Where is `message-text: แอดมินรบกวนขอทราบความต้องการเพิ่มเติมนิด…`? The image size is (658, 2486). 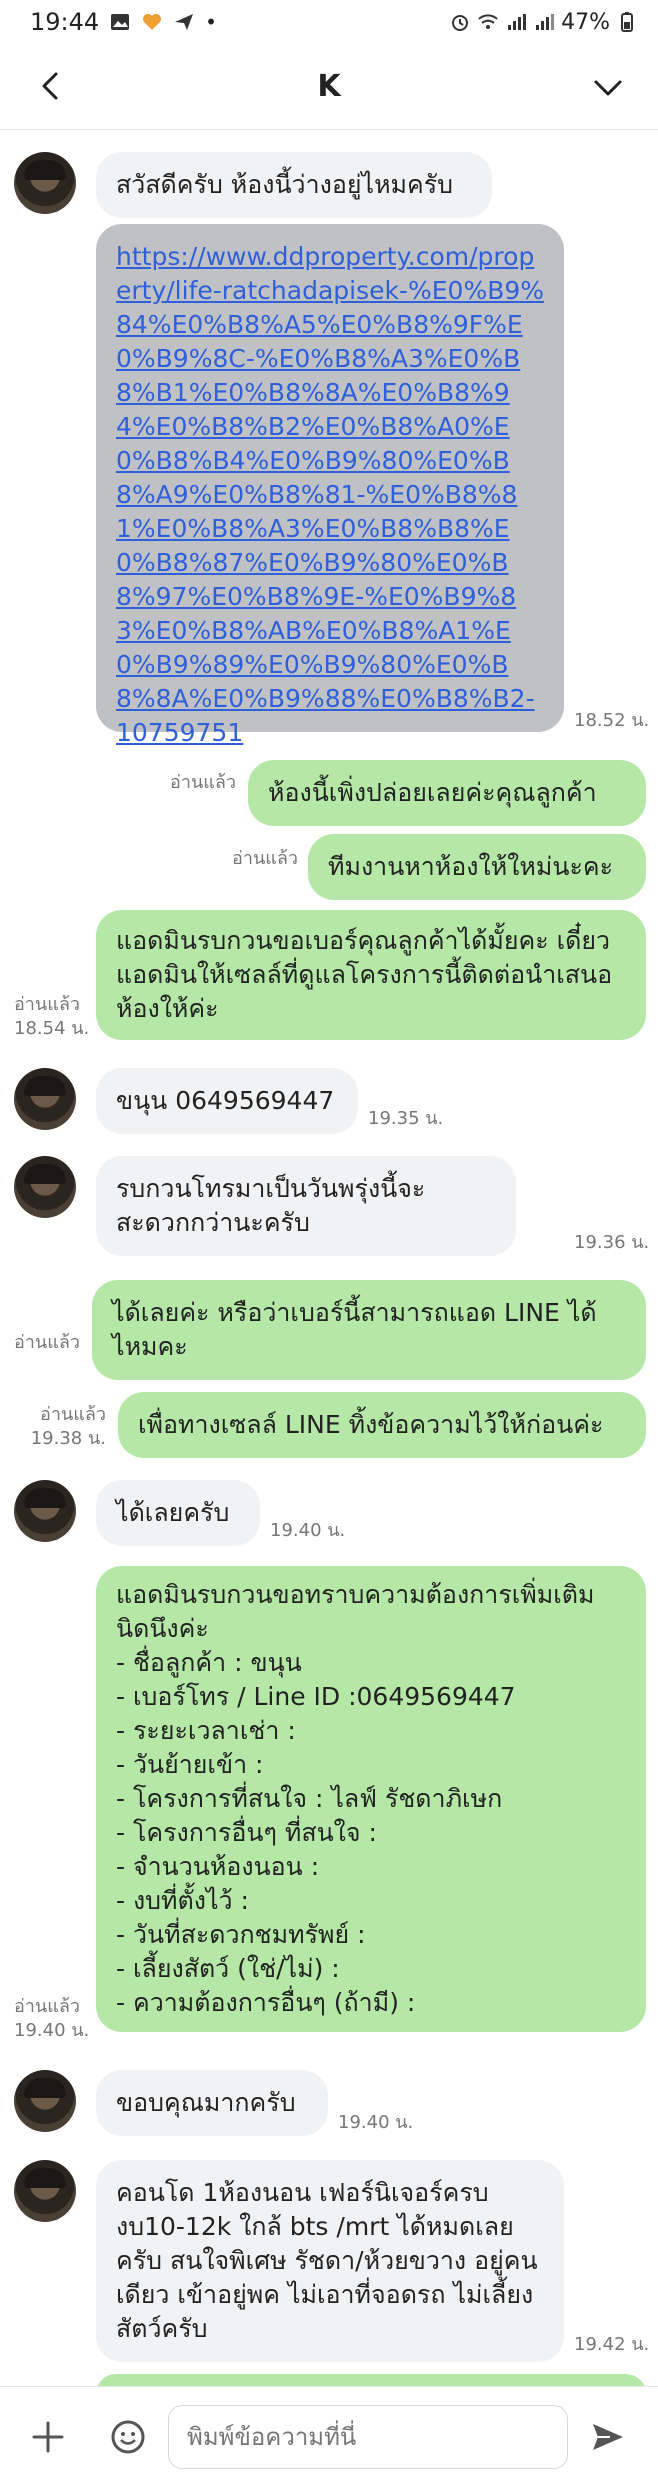 message-text: แอดมินรบกวนขอทราบความต้องการเพิ่มเติมนิด… is located at coordinates (355, 1798).